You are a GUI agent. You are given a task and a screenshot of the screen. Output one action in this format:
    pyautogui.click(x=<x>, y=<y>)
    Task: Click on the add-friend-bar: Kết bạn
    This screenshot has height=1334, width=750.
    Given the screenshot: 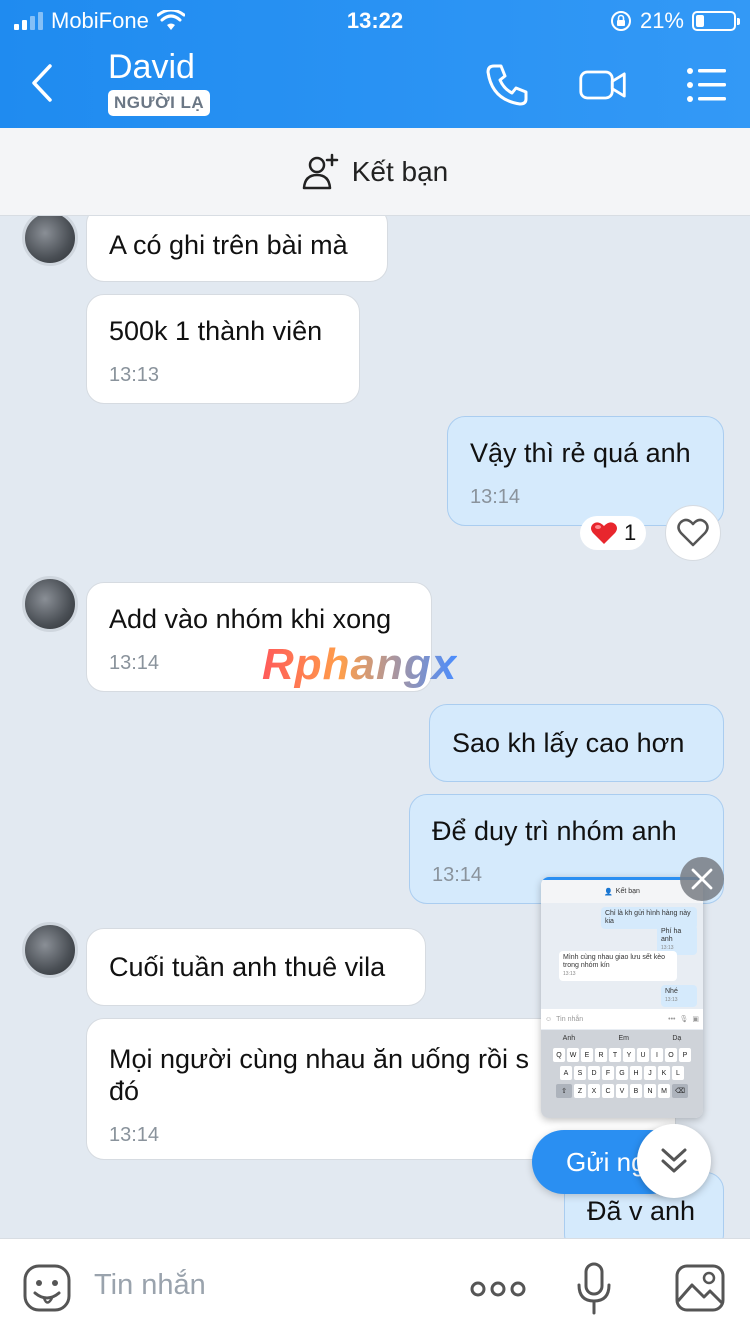 What is the action you would take?
    pyautogui.click(x=375, y=172)
    